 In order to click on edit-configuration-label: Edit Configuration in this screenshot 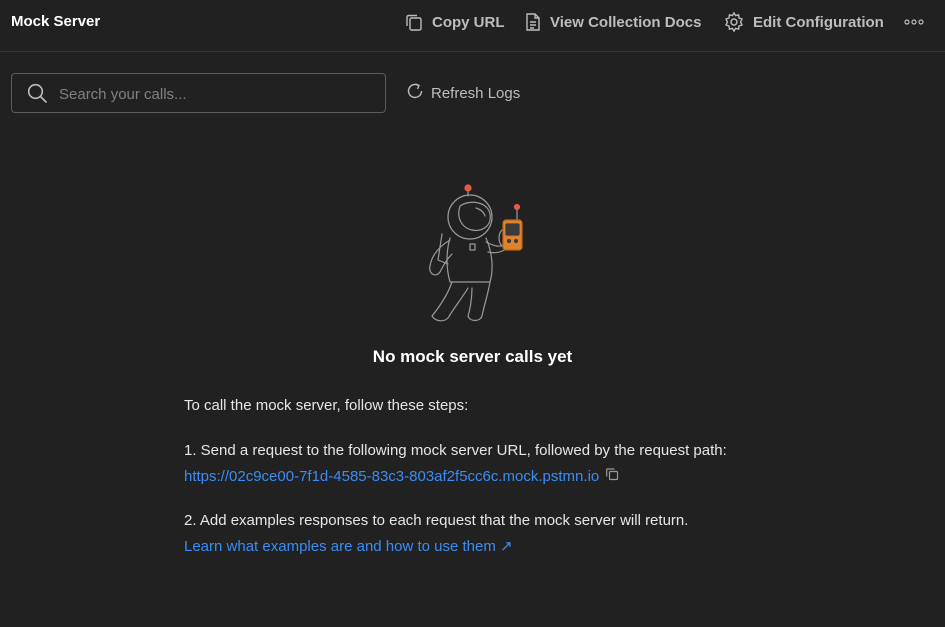, I will do `click(818, 22)`.